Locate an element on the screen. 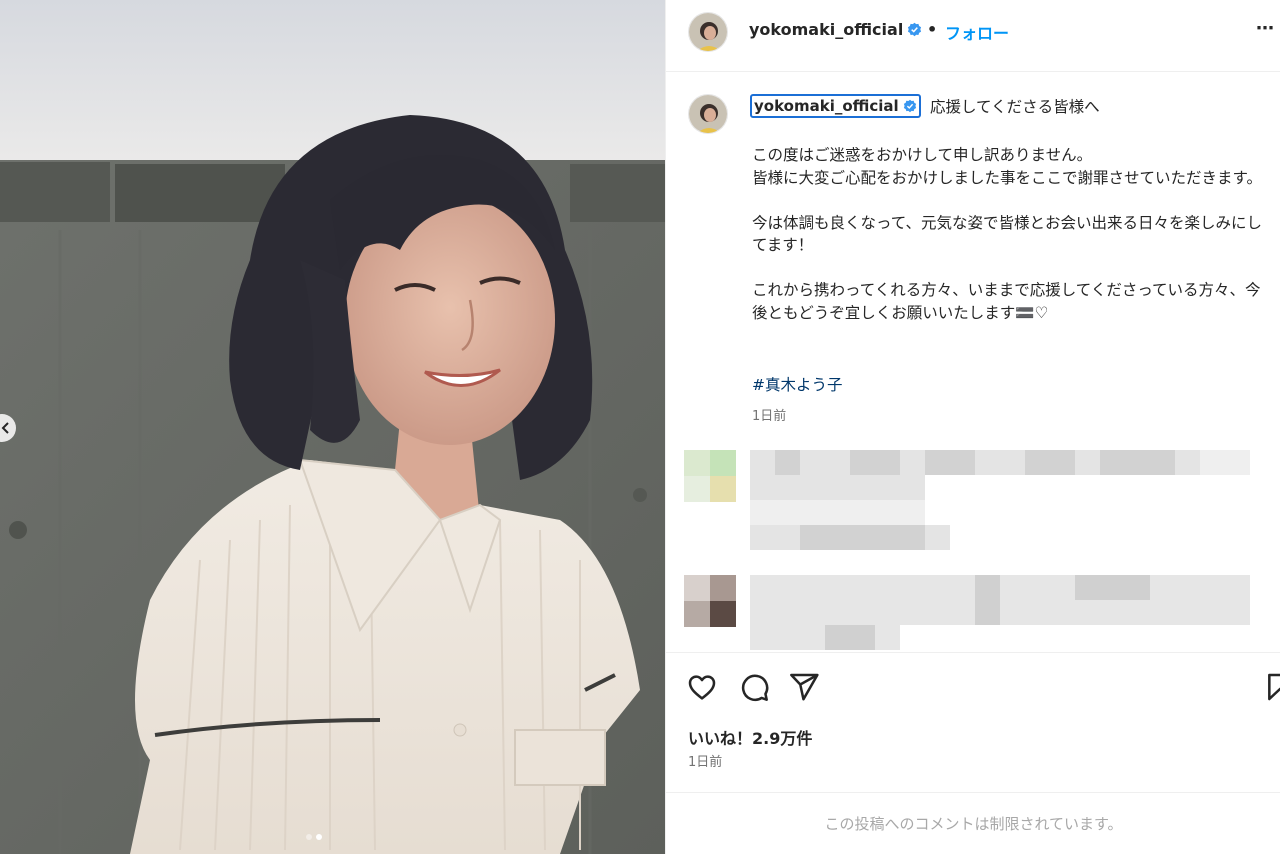  chevron-left-icon is located at coordinates (5, 428).